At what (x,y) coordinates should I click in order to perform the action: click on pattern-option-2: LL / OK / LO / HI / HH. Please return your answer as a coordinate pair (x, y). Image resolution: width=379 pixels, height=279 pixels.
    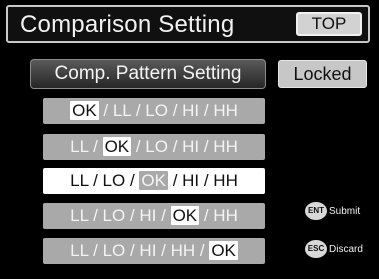
    Looking at the image, I should click on (154, 147).